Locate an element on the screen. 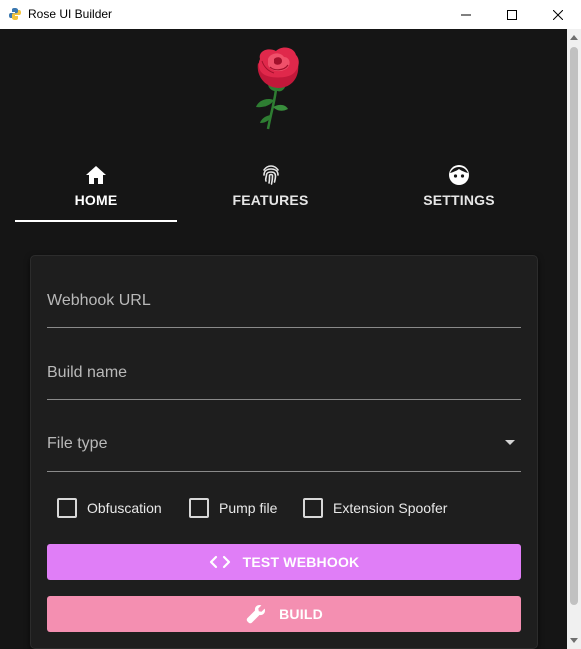  rose-logo is located at coordinates (277, 88).